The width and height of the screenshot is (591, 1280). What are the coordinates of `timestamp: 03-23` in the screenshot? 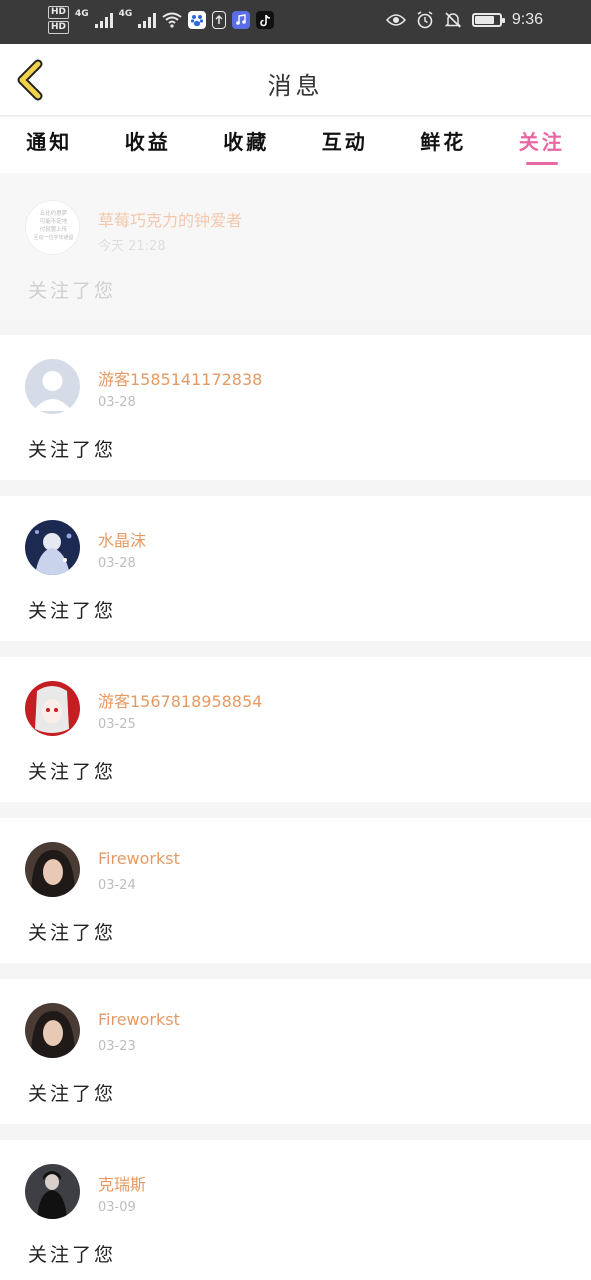 It's located at (117, 1046).